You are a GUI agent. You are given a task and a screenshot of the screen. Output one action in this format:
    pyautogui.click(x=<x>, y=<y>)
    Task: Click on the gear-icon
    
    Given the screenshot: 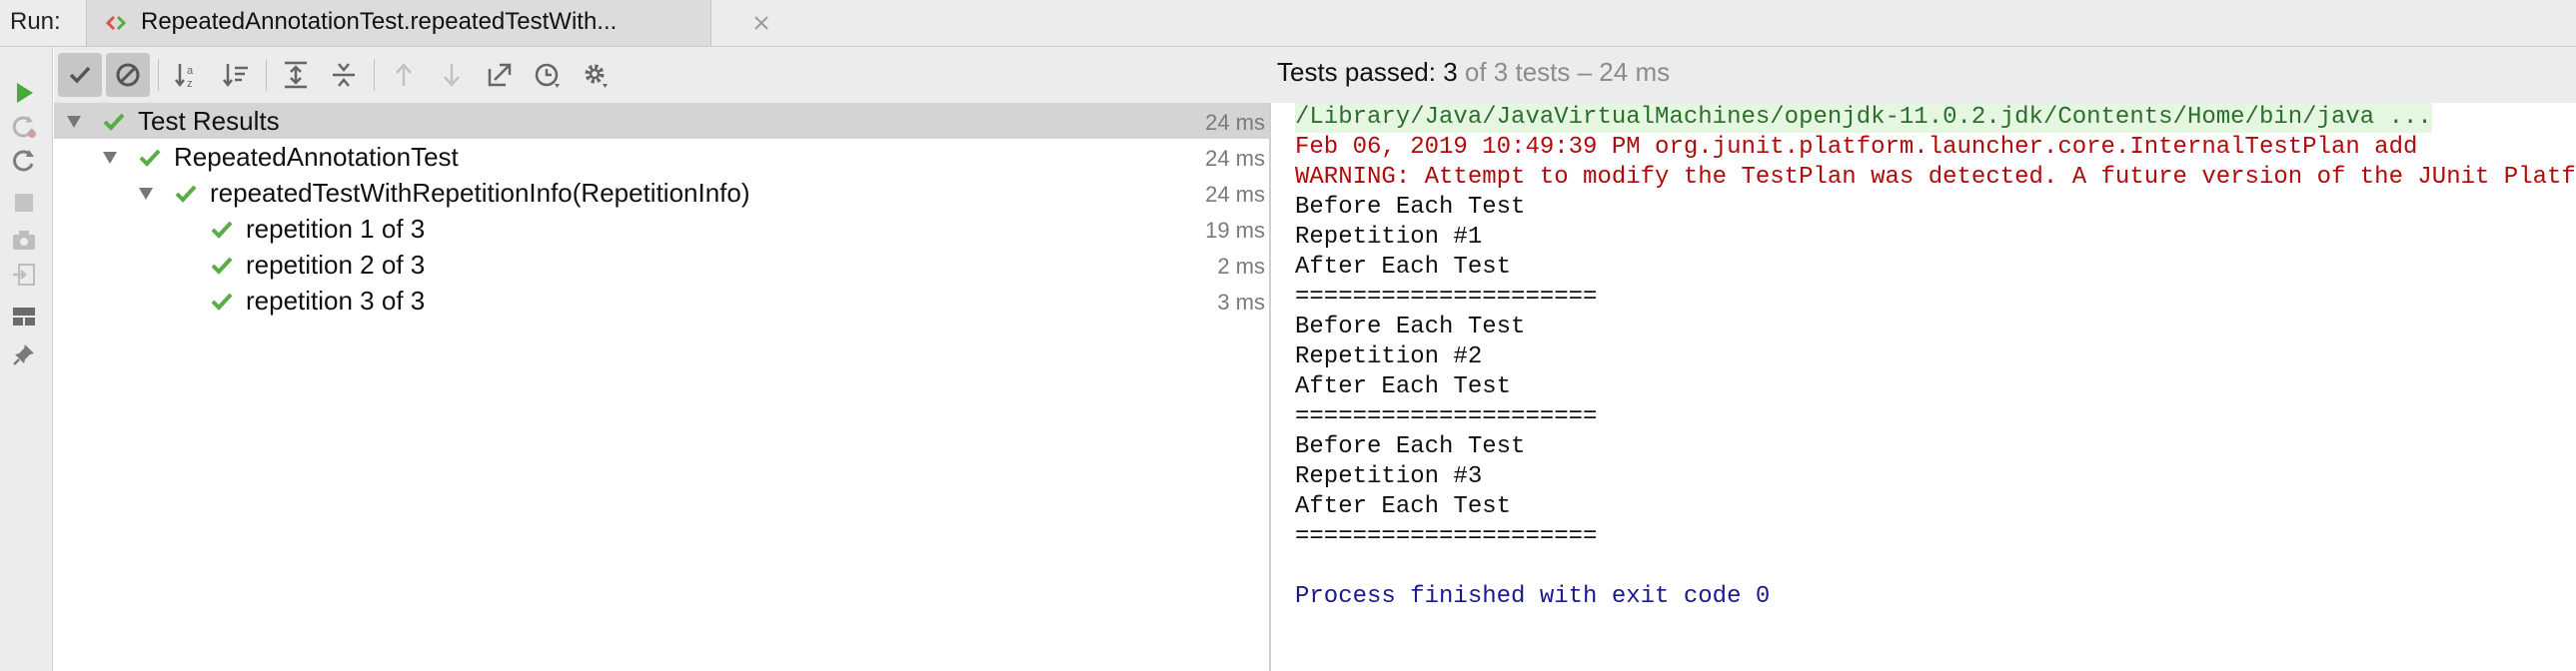 What is the action you would take?
    pyautogui.click(x=596, y=76)
    